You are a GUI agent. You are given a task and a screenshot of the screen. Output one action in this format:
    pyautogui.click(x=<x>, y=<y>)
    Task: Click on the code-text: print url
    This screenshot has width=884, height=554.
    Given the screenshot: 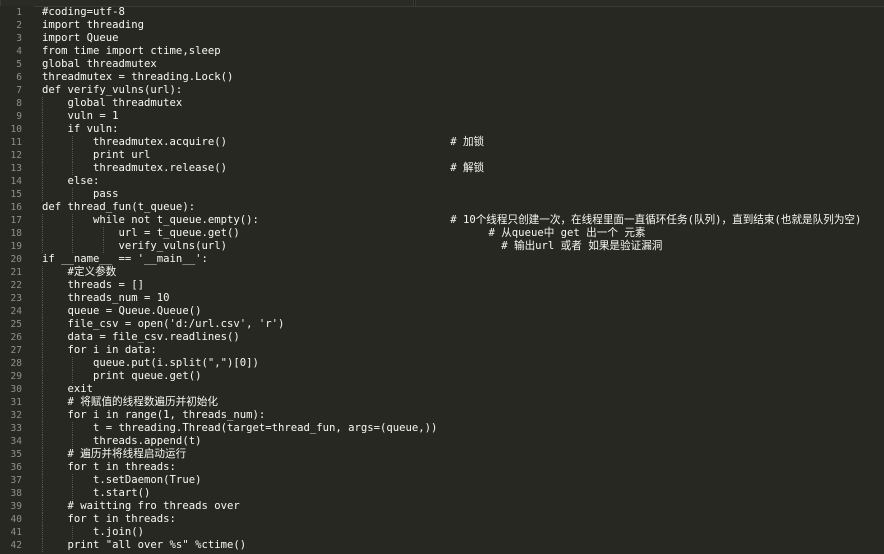 What is the action you would take?
    pyautogui.click(x=96, y=155)
    